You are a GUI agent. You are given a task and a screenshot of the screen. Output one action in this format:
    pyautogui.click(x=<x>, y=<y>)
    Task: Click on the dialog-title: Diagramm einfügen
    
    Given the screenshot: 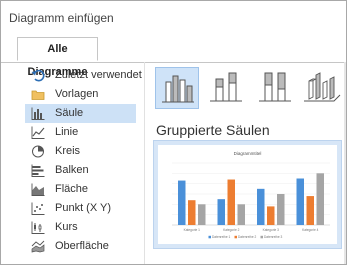 What is the action you would take?
    pyautogui.click(x=61, y=18)
    